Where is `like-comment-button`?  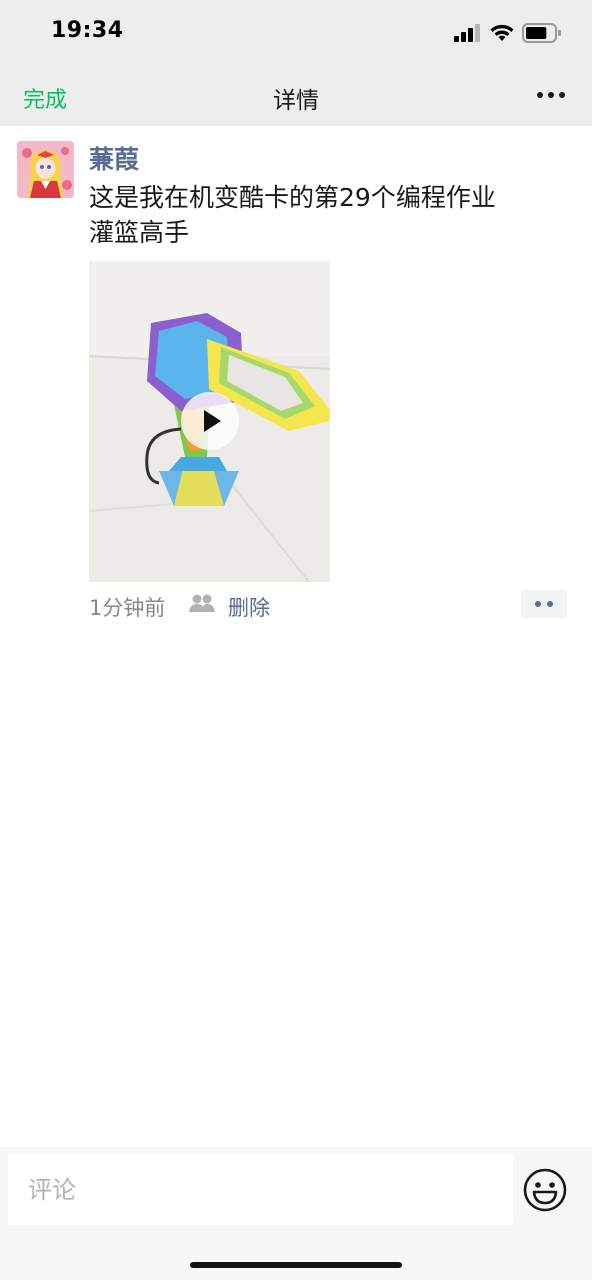 like-comment-button is located at coordinates (544, 604).